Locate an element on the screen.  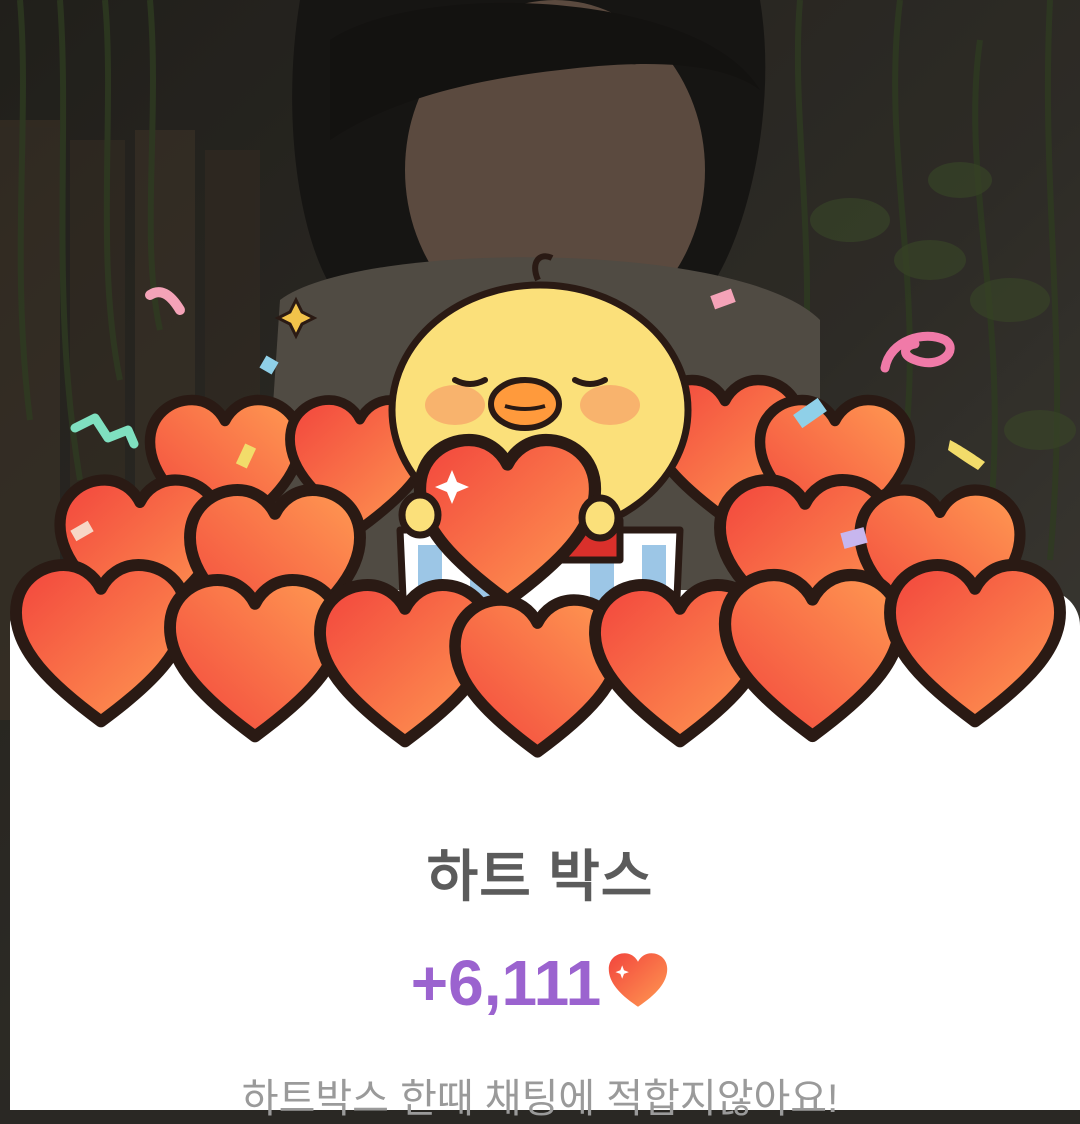
reward-amount-row: +6,111 is located at coordinates (540, 983).